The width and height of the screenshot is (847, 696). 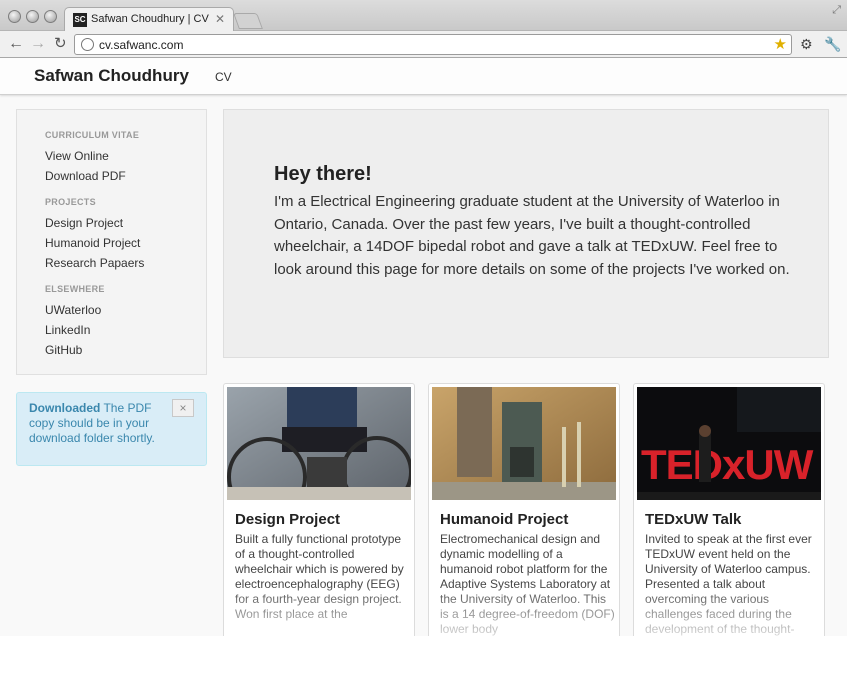 What do you see at coordinates (806, 44) in the screenshot?
I see `extension-icon: ⚙` at bounding box center [806, 44].